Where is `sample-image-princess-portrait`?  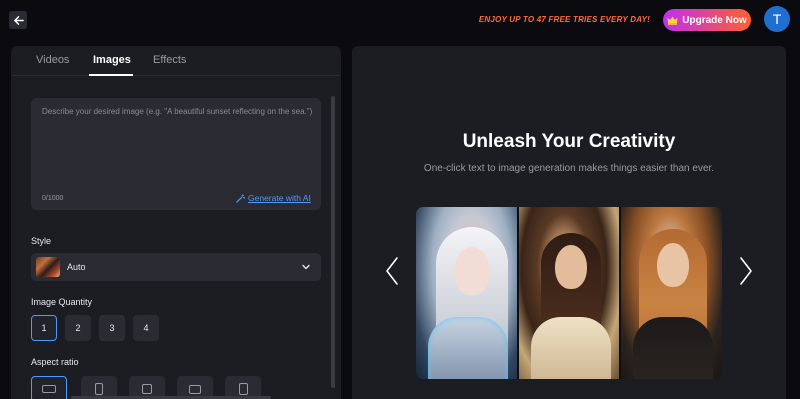
sample-image-princess-portrait is located at coordinates (569, 293).